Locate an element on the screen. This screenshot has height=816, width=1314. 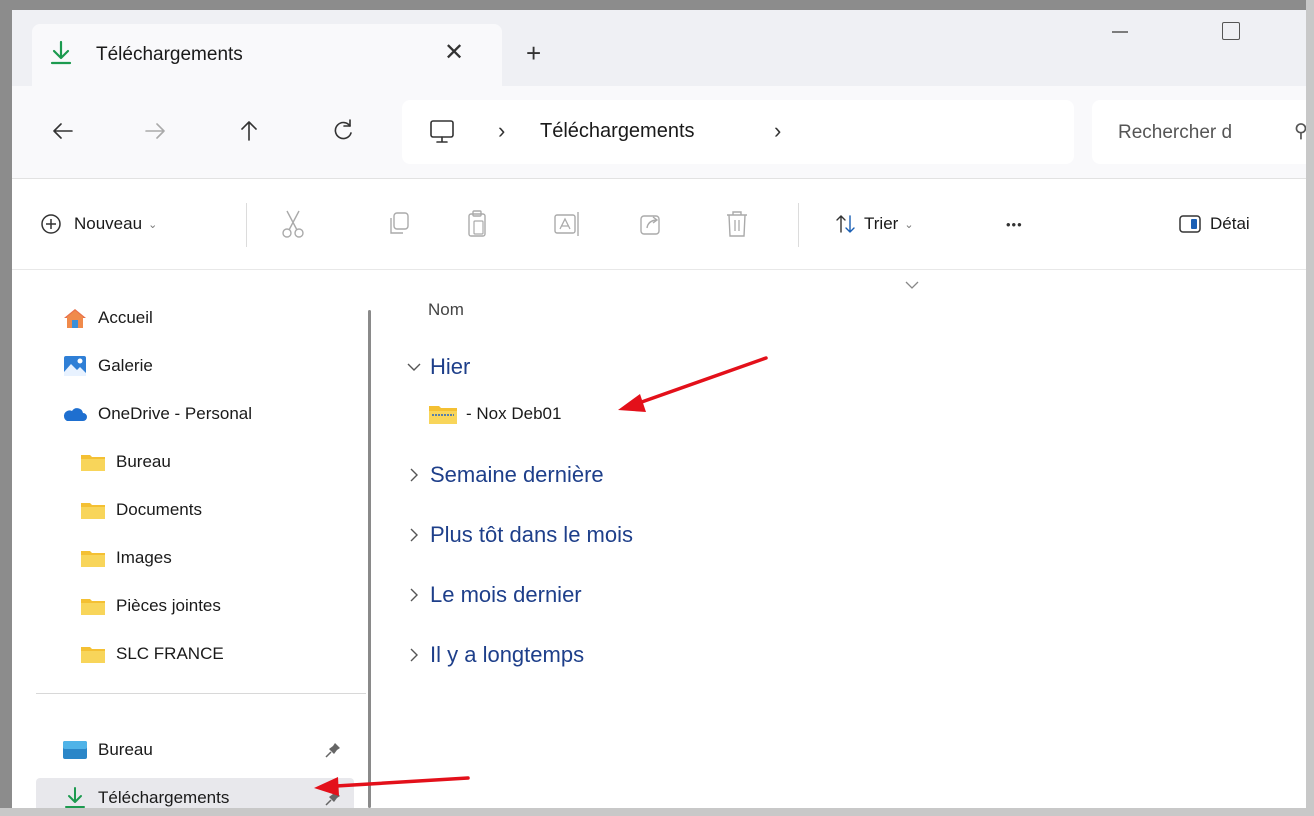
up-arrow-icon is located at coordinates (249, 131).